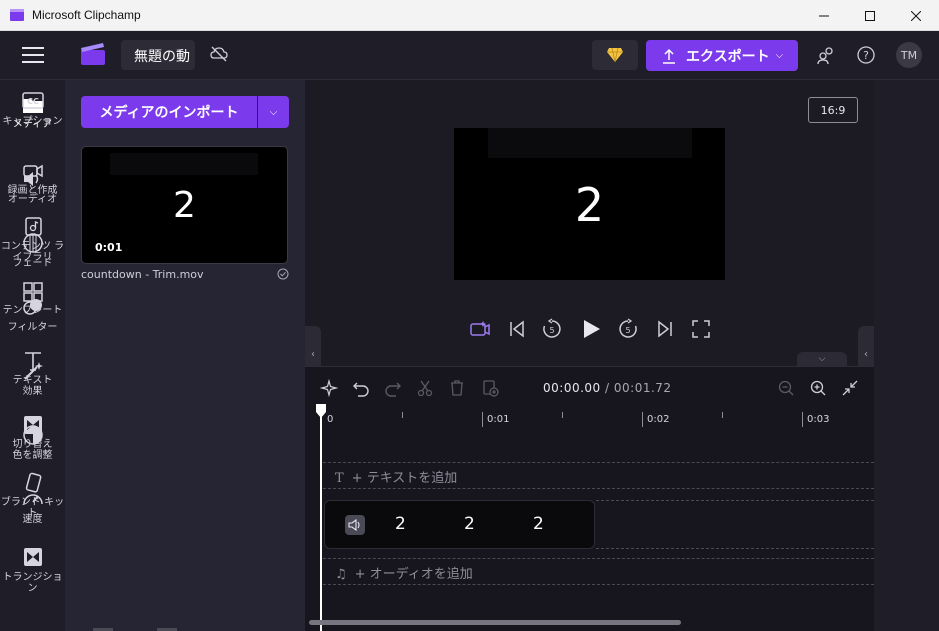 The image size is (939, 631). I want to click on playhead, so click(321, 520).